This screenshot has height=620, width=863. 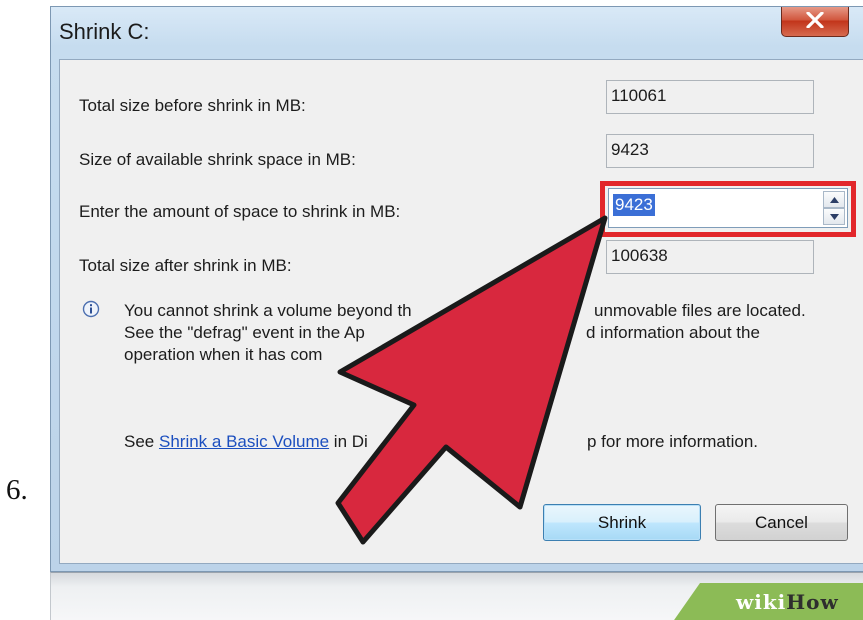 I want to click on shrink-amount-spinner, so click(x=834, y=208).